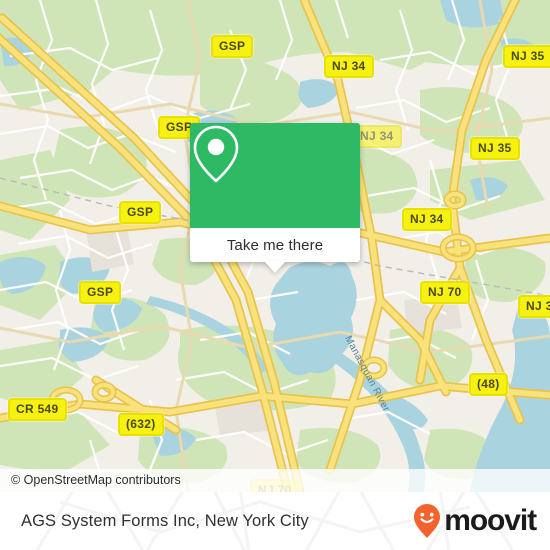 This screenshot has height=550, width=550. What do you see at coordinates (37, 409) in the screenshot?
I see `road-shield: CR 549` at bounding box center [37, 409].